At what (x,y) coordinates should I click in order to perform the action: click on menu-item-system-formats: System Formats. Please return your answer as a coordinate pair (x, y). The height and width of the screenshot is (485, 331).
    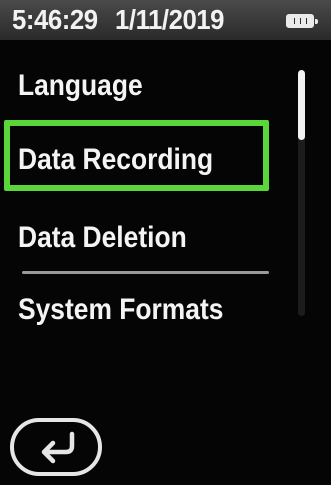
    Looking at the image, I should click on (120, 310).